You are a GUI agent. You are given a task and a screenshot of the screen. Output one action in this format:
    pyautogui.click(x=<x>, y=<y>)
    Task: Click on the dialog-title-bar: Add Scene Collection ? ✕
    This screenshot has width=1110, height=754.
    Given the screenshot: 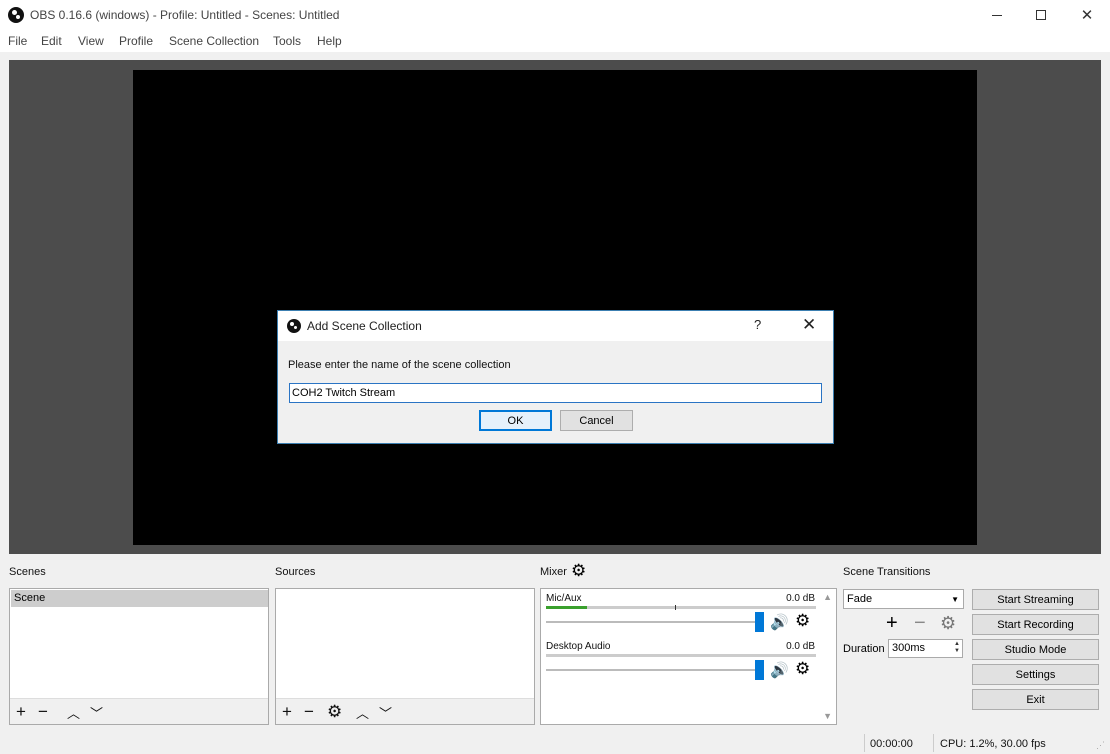 What is the action you would take?
    pyautogui.click(x=555, y=326)
    